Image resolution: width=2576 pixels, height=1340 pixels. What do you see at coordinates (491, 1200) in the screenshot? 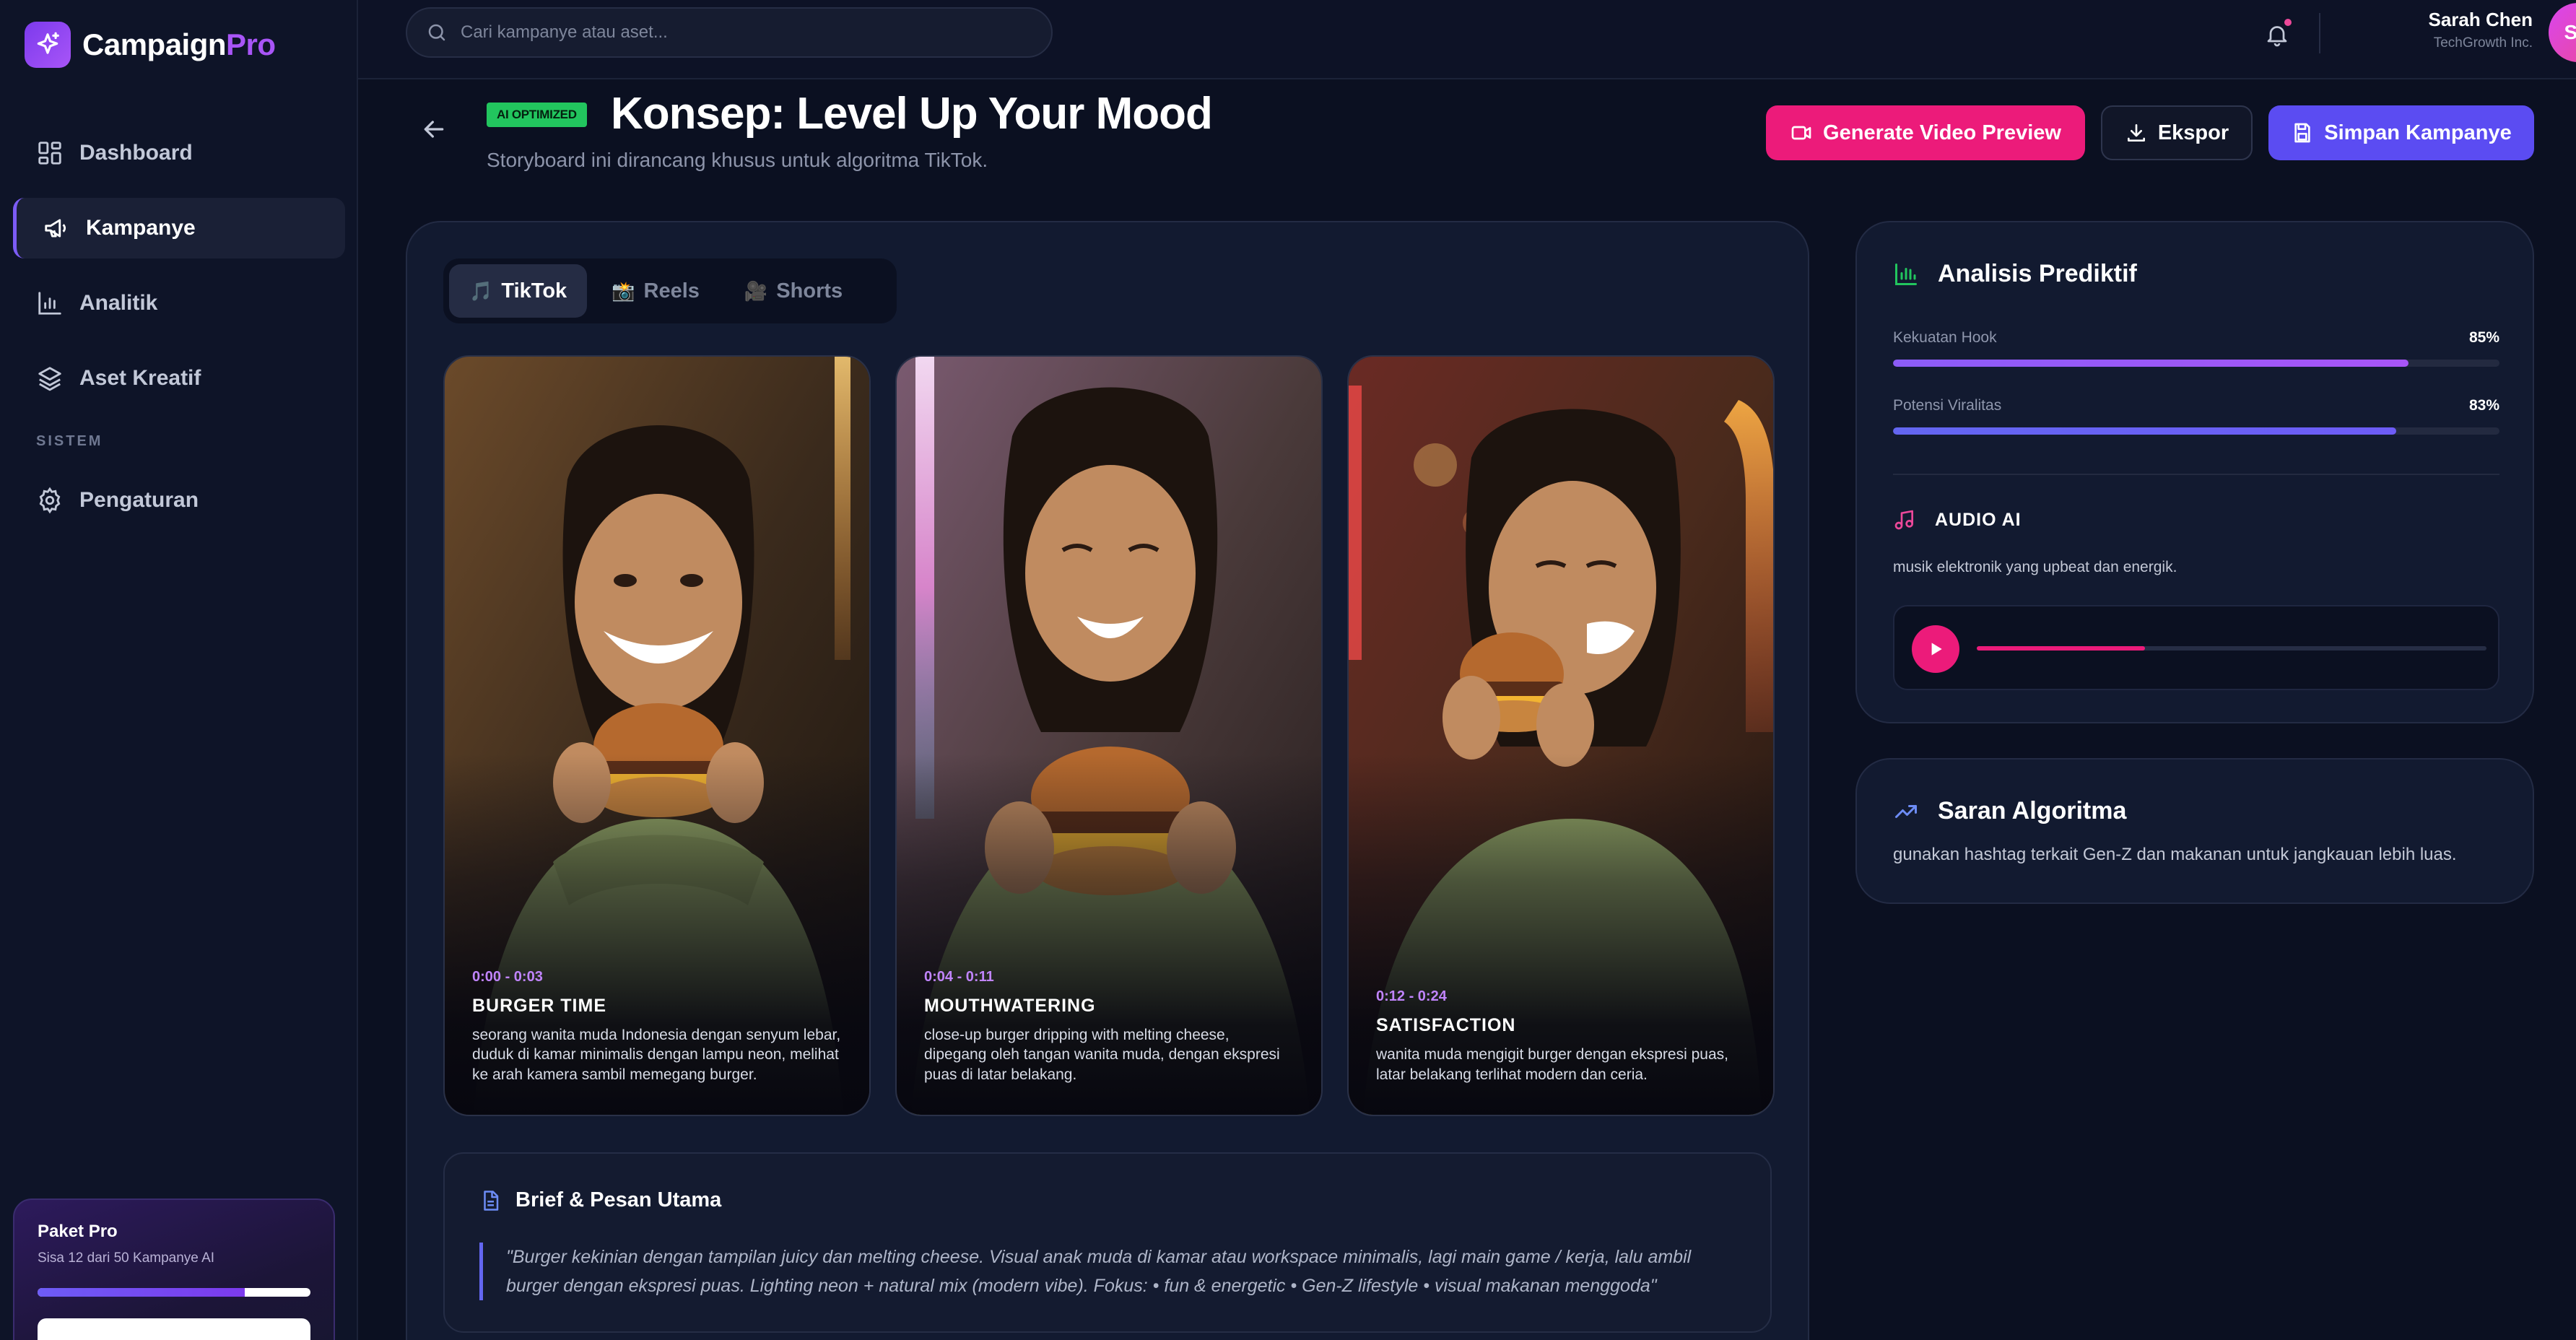
I see `document-icon` at bounding box center [491, 1200].